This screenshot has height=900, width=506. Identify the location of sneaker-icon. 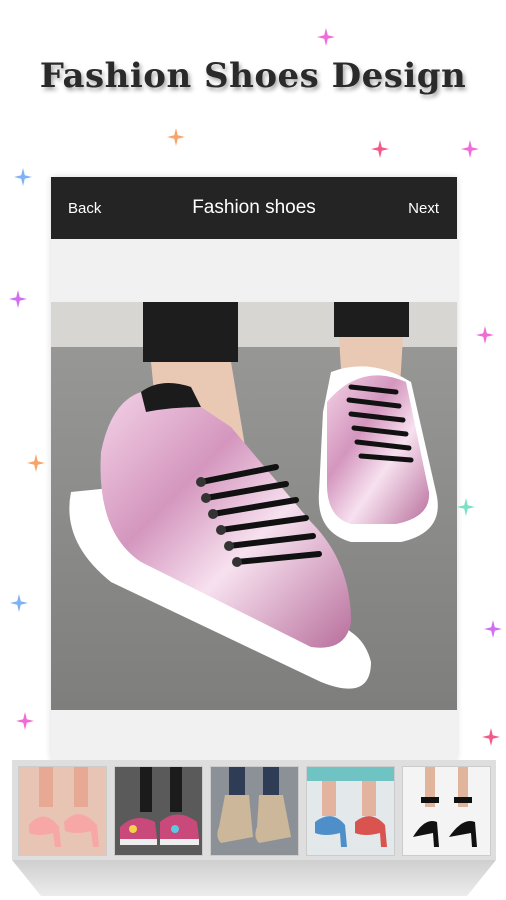
(158, 811).